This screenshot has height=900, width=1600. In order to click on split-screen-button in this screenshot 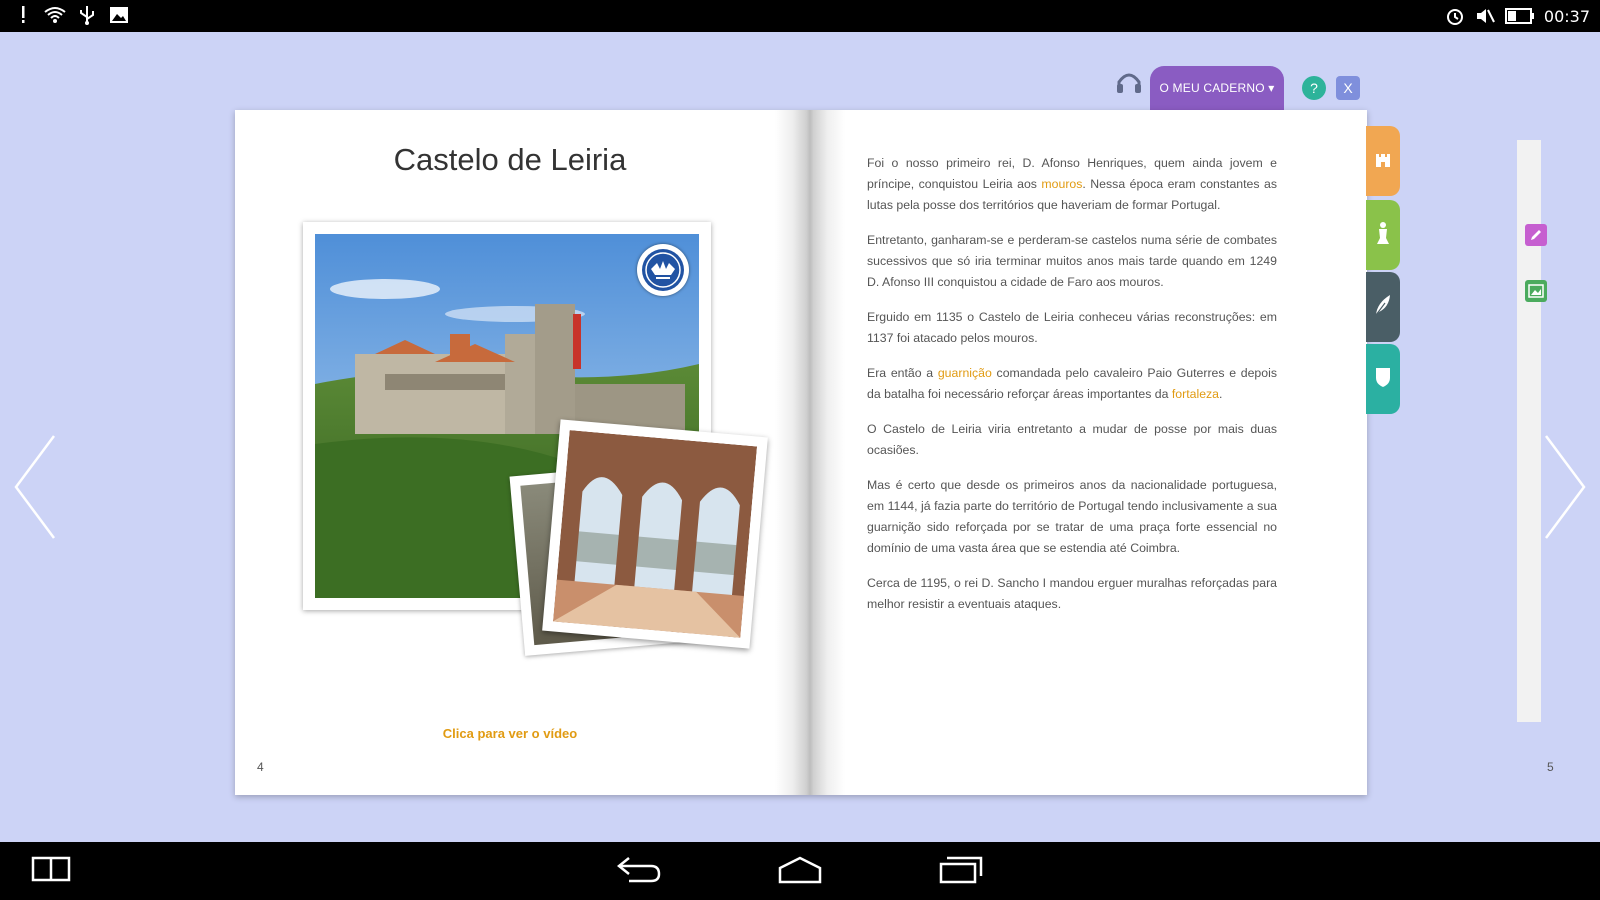, I will do `click(51, 871)`.